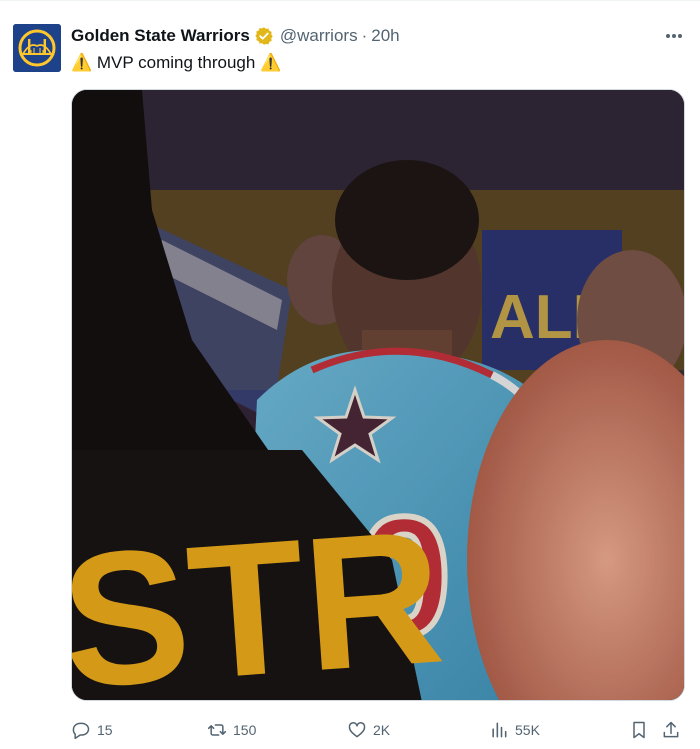 This screenshot has width=700, height=749. I want to click on reply-button: 15, so click(92, 730).